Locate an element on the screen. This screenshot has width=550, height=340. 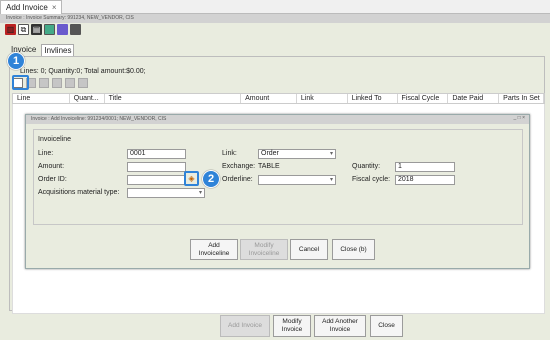
search-order-icon: ◈ is located at coordinates (191, 178).